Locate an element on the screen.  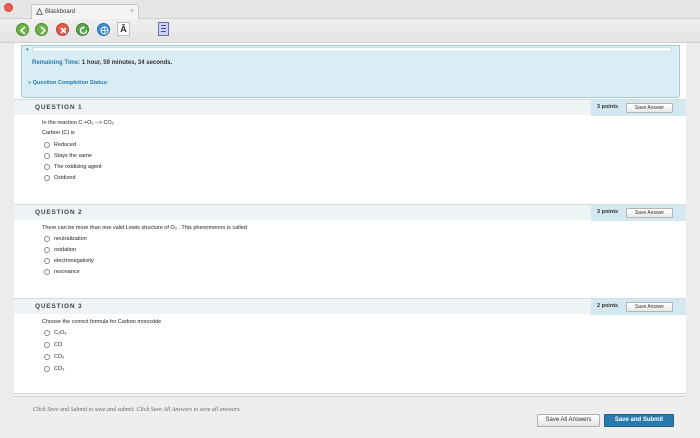
answer-option-label: CO₂ is located at coordinates (59, 357).